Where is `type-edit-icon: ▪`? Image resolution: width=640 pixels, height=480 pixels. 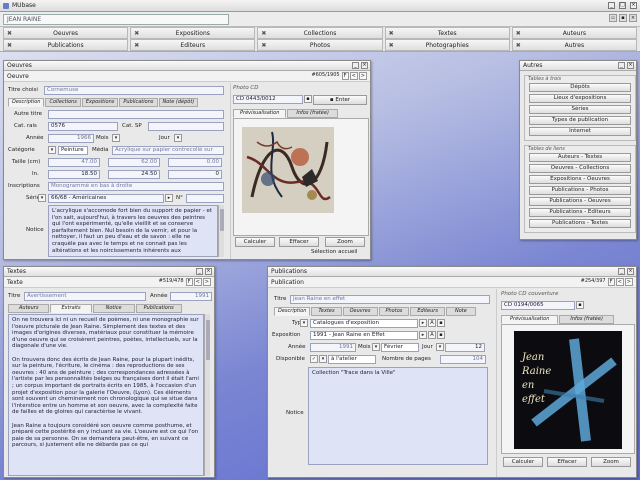
type-edit-icon: ▪ is located at coordinates (441, 323).